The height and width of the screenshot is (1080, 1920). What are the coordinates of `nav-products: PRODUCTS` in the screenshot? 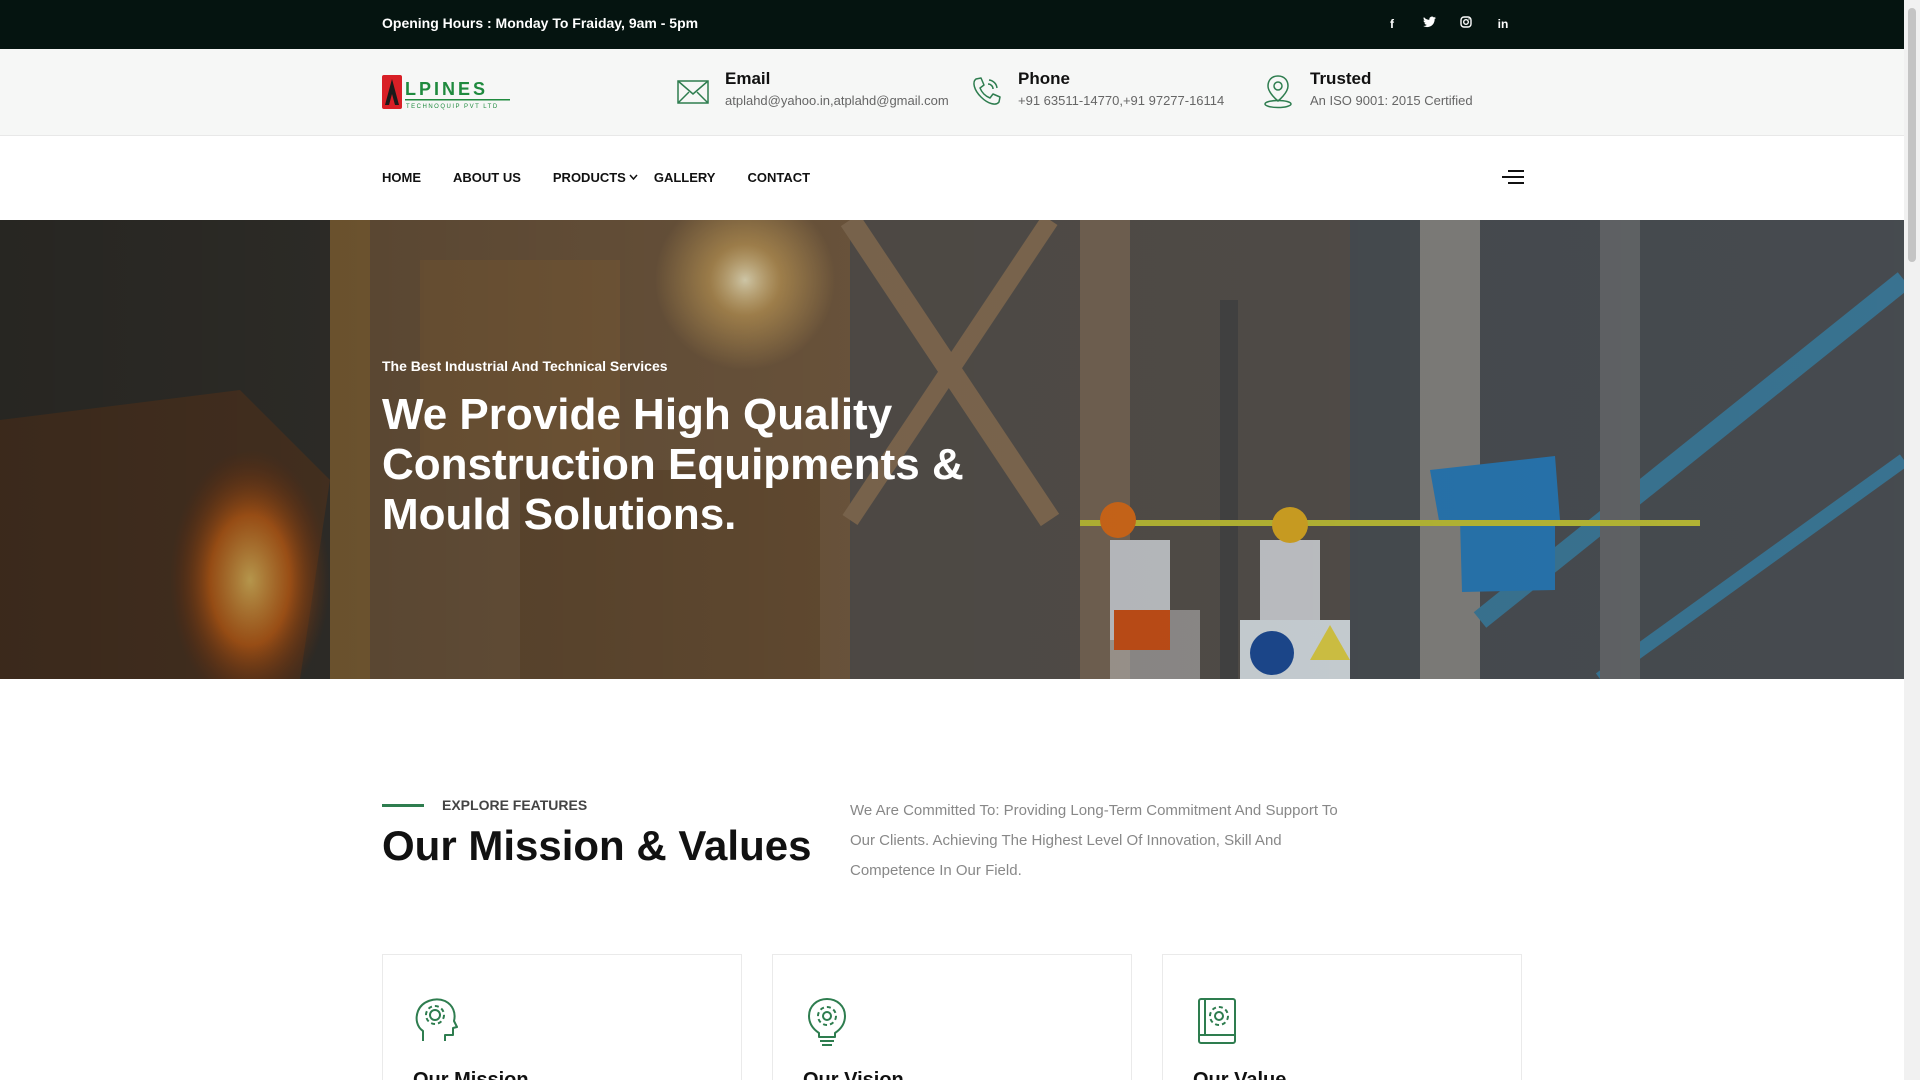 It's located at (595, 177).